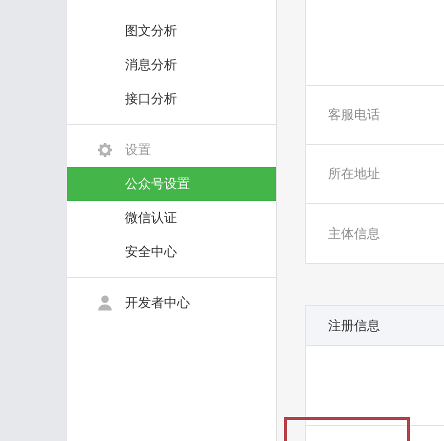 This screenshot has width=444, height=441. I want to click on person-icon, so click(105, 303).